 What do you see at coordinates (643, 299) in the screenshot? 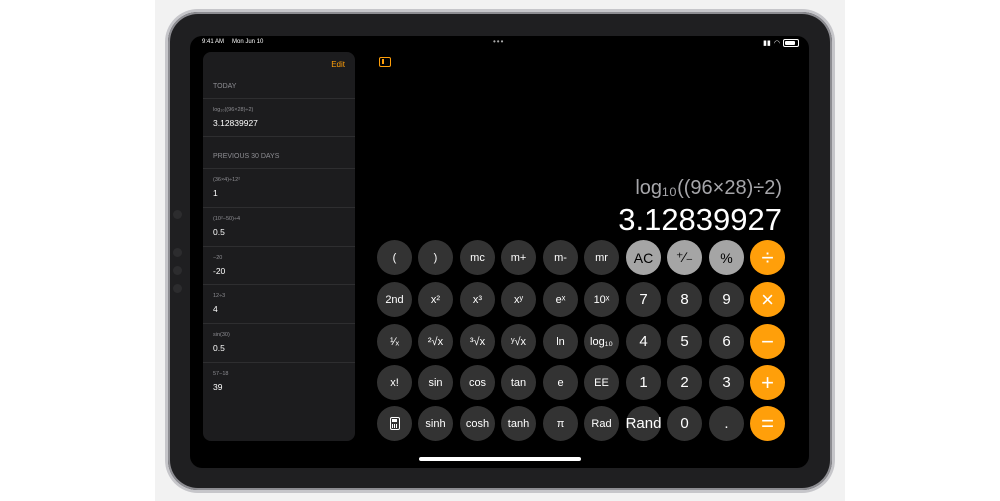
I see `digit-7-button: 7` at bounding box center [643, 299].